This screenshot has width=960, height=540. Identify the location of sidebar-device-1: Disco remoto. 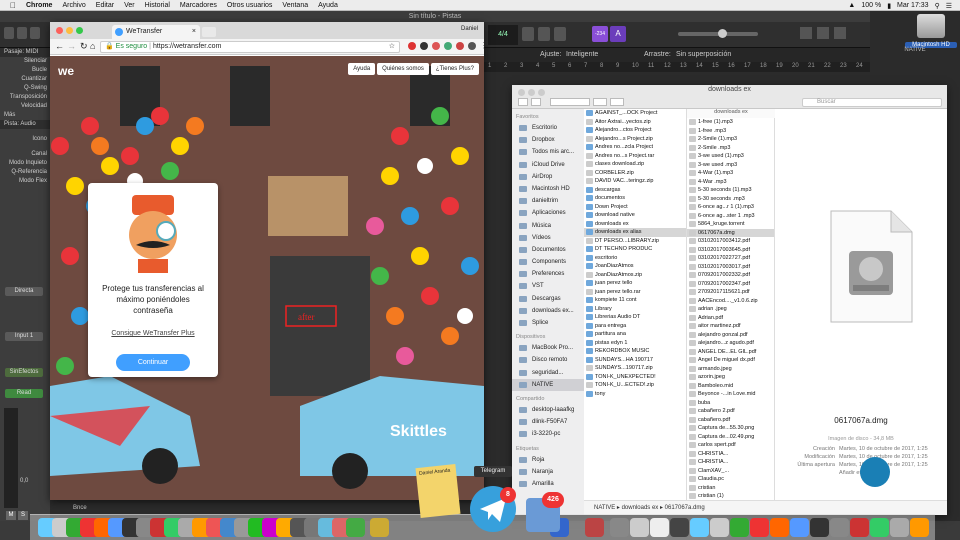
(548, 360).